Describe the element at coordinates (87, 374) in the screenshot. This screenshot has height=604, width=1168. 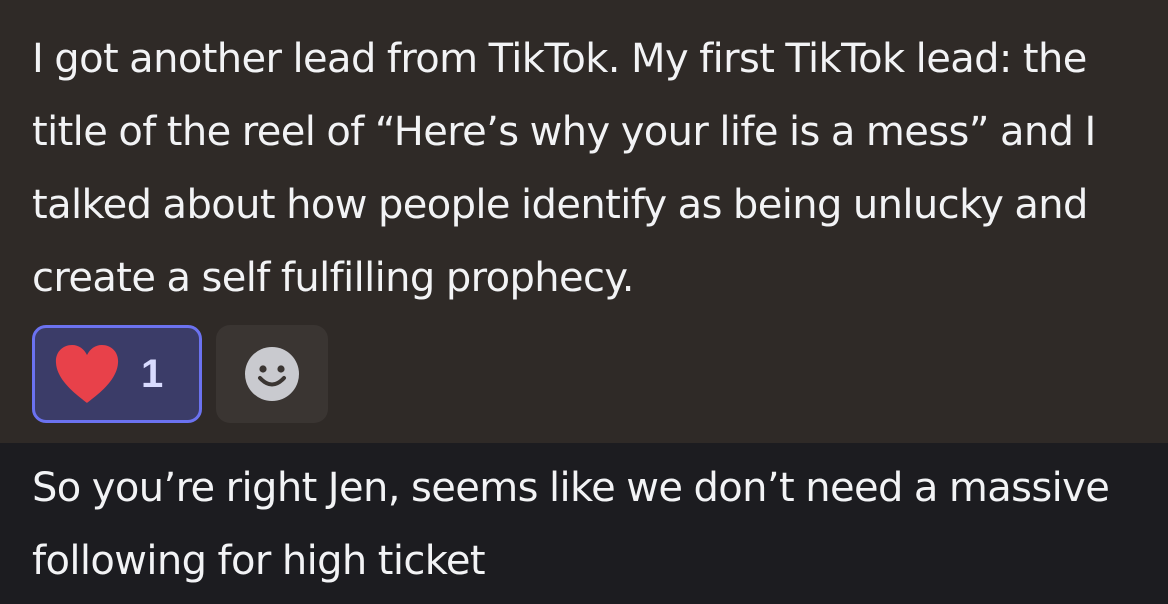
I see `heart-icon` at that location.